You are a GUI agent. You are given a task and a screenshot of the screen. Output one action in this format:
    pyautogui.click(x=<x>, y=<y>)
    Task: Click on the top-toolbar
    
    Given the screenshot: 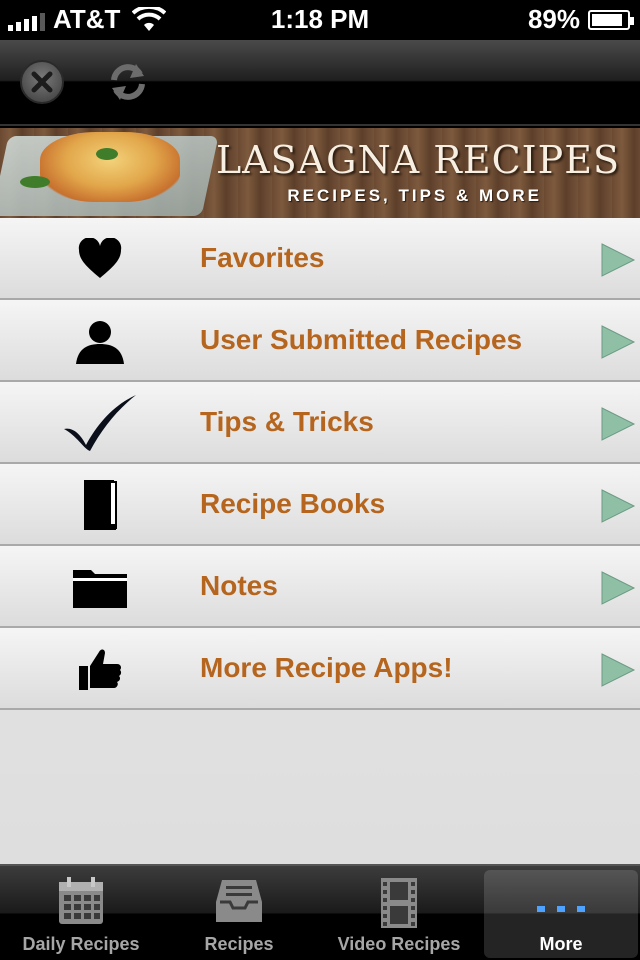 What is the action you would take?
    pyautogui.click(x=320, y=83)
    